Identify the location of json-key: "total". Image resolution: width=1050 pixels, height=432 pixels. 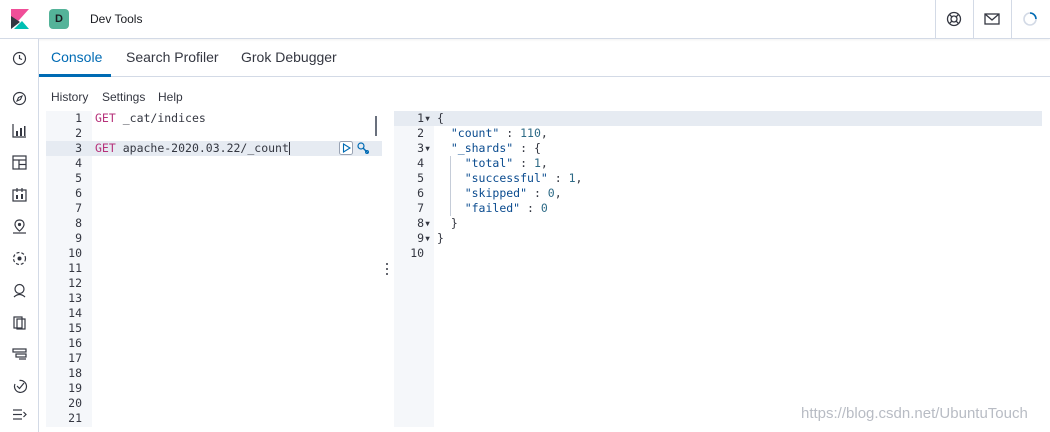
(489, 163).